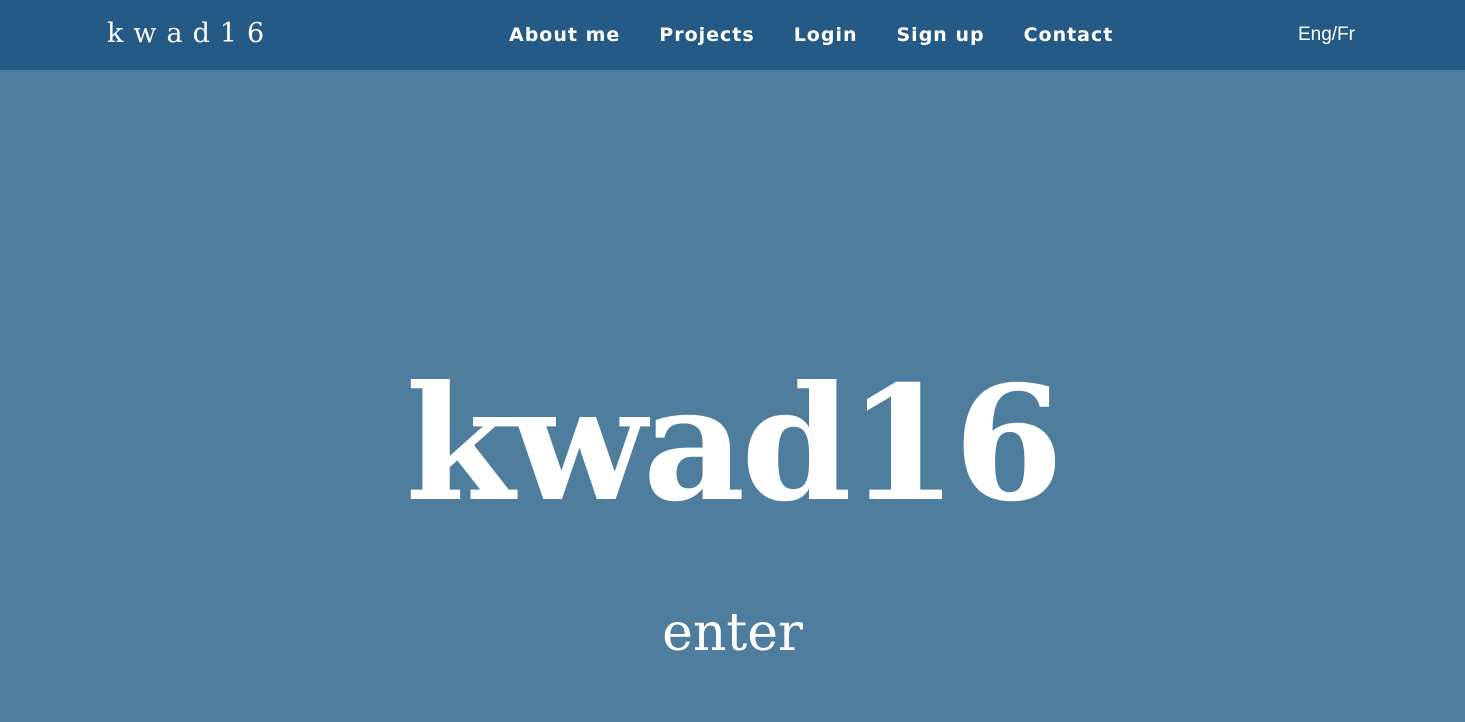 The image size is (1465, 722). I want to click on nav-link-contact: Contact, so click(1069, 35).